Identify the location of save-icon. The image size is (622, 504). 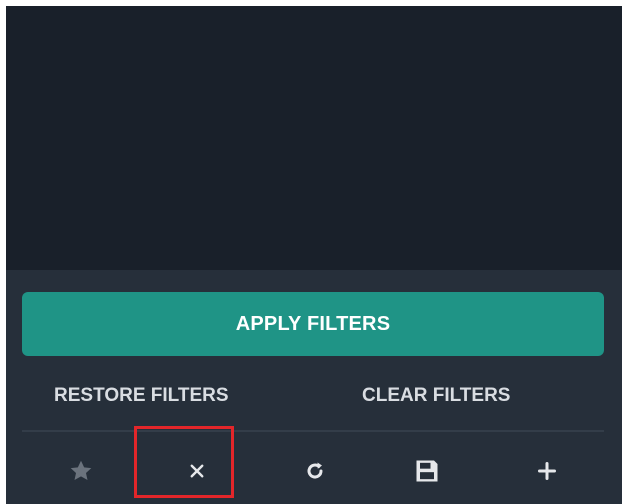
(427, 471).